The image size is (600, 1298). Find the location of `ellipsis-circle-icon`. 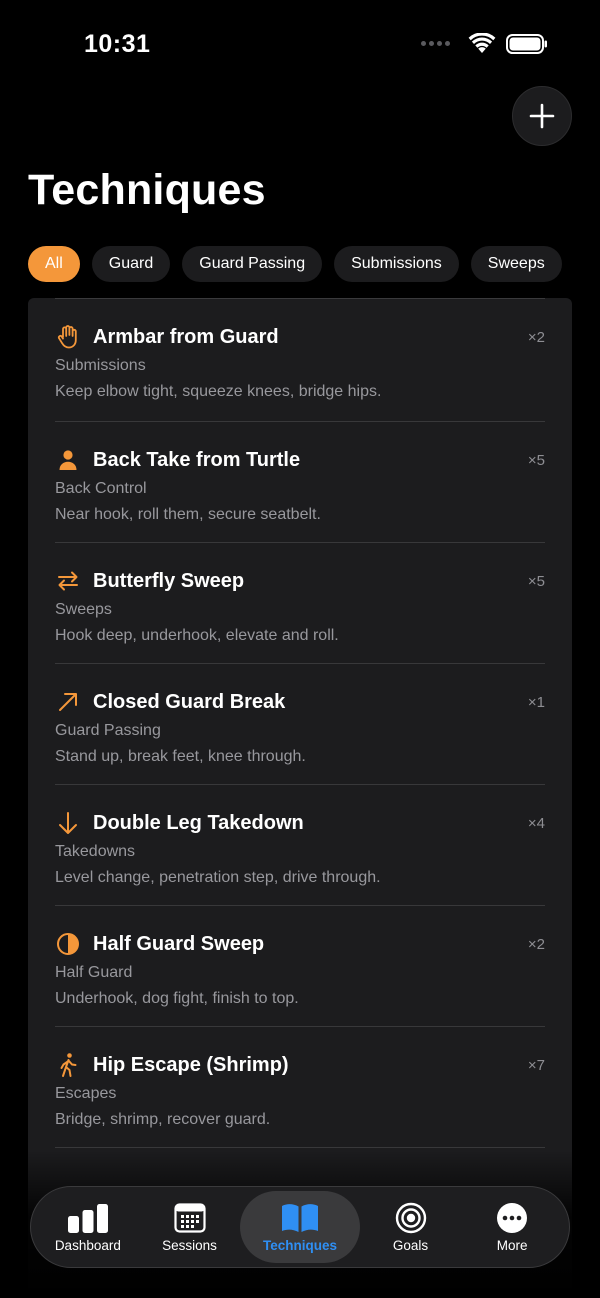

ellipsis-circle-icon is located at coordinates (512, 1218).